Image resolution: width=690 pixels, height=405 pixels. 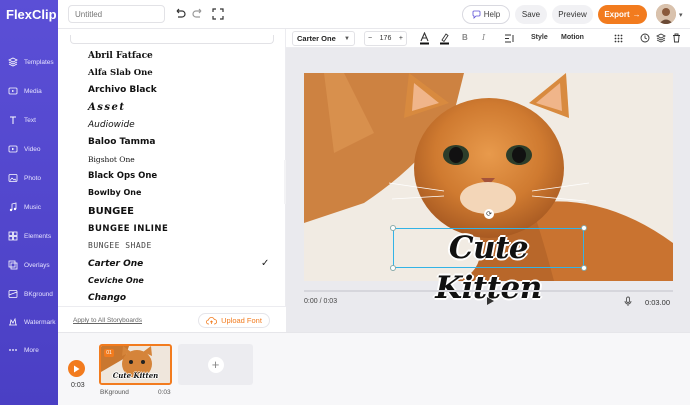 What do you see at coordinates (29, 236) in the screenshot?
I see `sidebar-item-elements: Elements` at bounding box center [29, 236].